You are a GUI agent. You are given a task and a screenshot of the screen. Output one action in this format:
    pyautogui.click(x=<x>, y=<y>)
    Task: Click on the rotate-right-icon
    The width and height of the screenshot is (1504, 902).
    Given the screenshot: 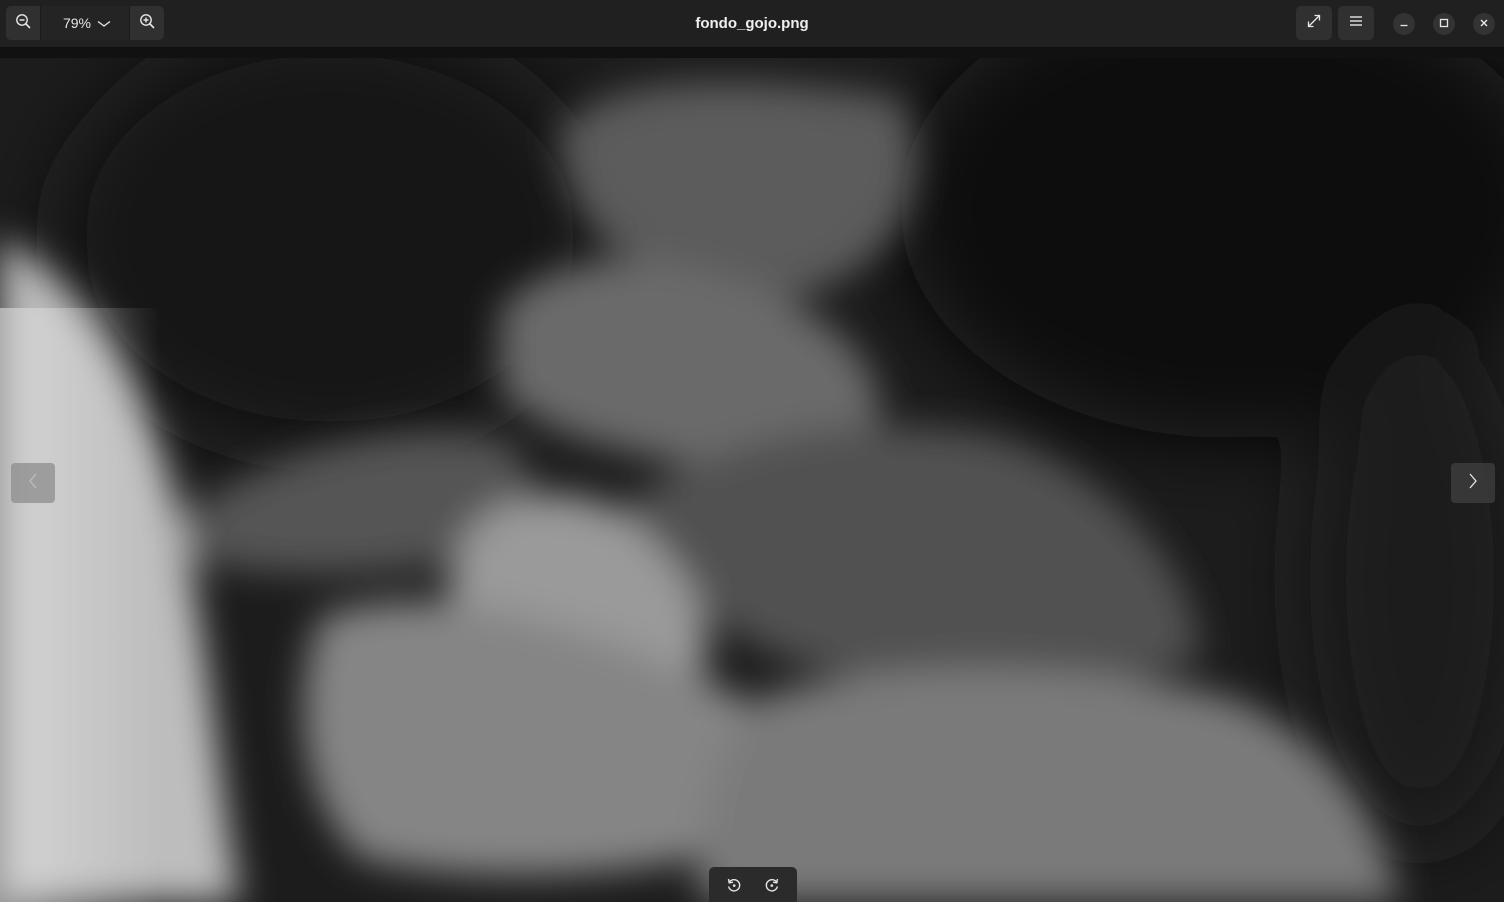 What is the action you would take?
    pyautogui.click(x=772, y=887)
    